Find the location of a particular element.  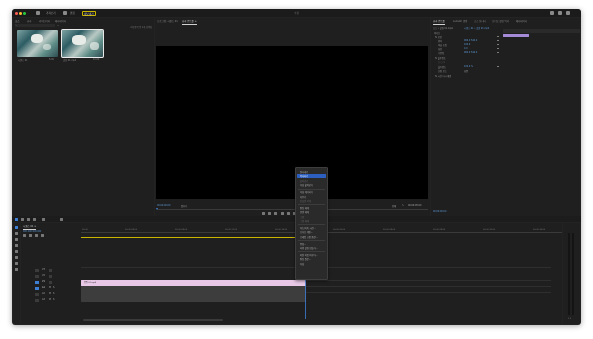

fx-scale-value: 100.0 is located at coordinates (467, 44).